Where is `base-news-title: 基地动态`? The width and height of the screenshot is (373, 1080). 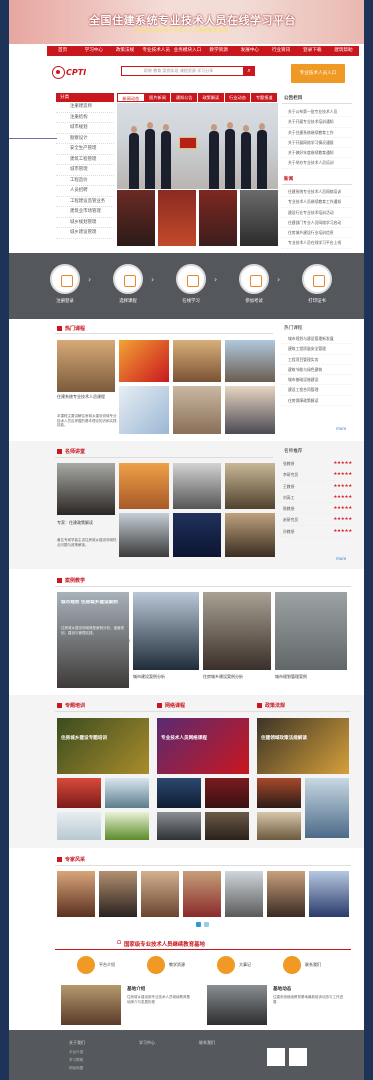
base-news-title: 基地动态 is located at coordinates (282, 989).